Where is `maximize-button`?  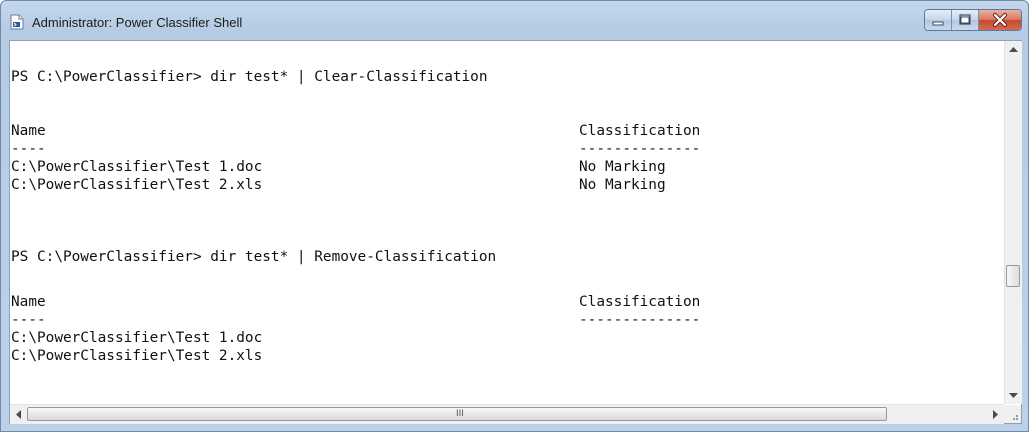 maximize-button is located at coordinates (965, 20).